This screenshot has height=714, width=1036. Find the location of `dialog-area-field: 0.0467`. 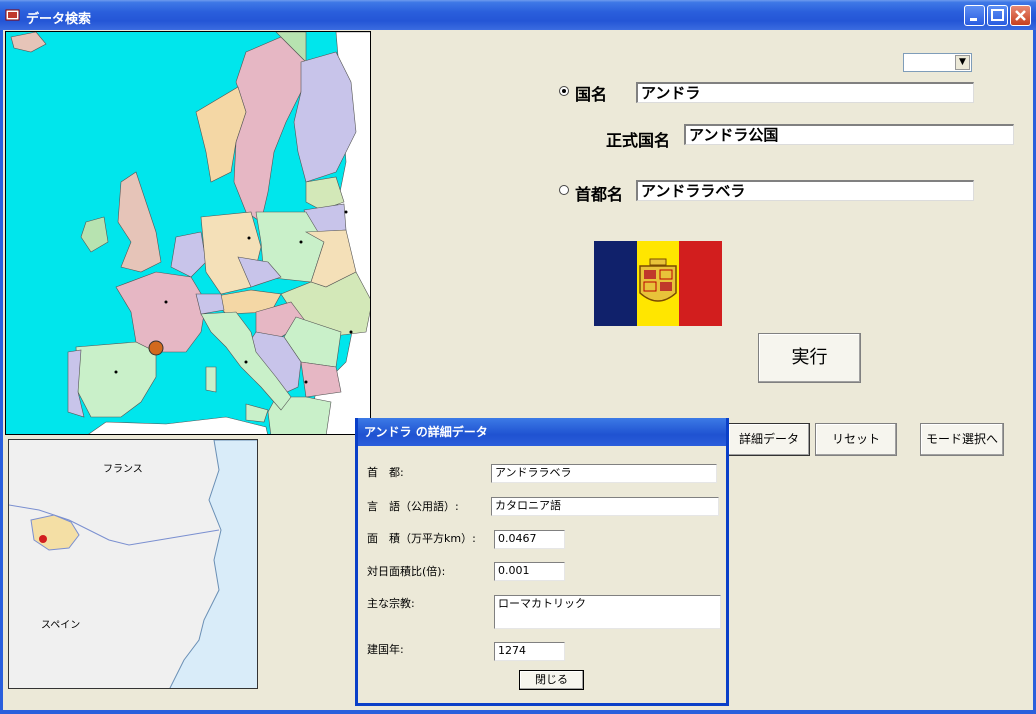

dialog-area-field: 0.0467 is located at coordinates (529, 539).